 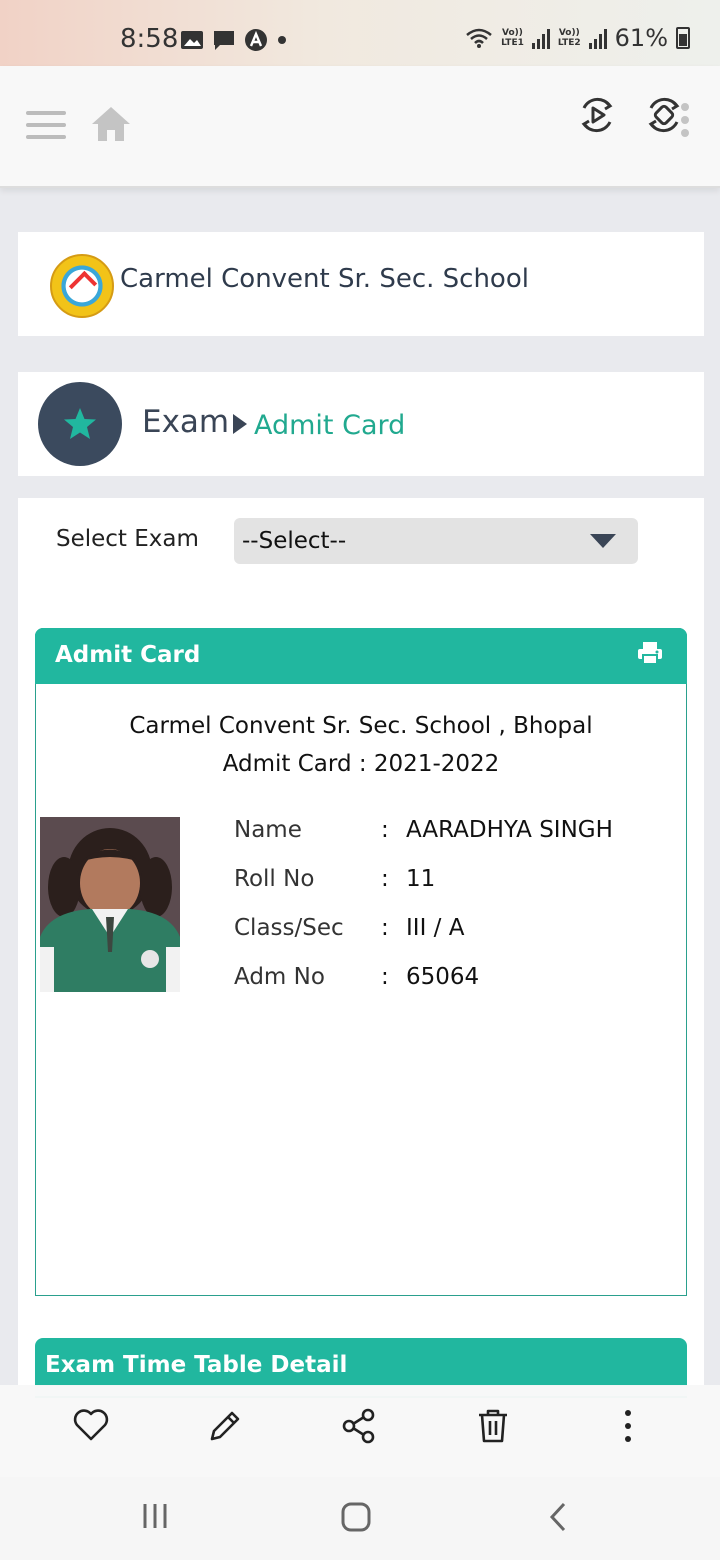 I want to click on wifi-icon, so click(x=479, y=38).